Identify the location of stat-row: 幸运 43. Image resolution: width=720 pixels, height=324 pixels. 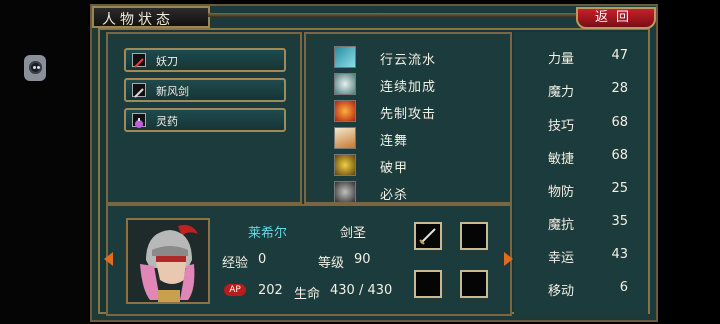
(581, 258).